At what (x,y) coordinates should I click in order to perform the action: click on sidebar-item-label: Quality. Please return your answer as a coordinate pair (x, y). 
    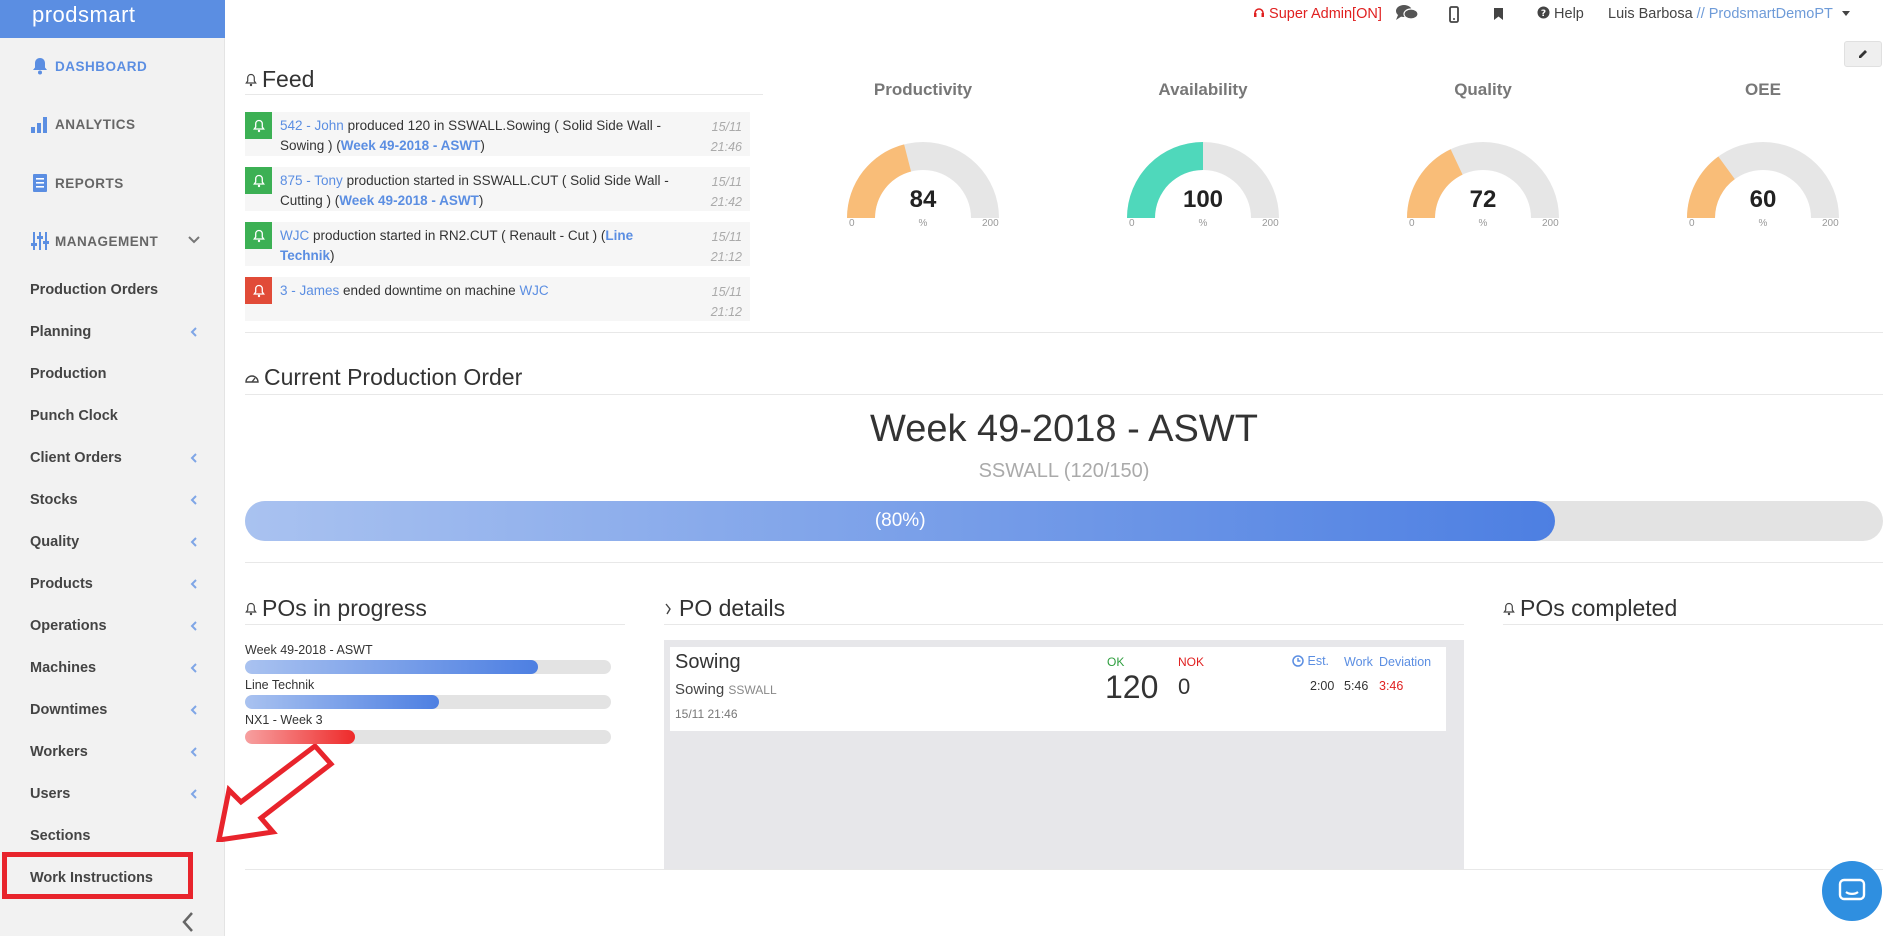
    Looking at the image, I should click on (55, 542).